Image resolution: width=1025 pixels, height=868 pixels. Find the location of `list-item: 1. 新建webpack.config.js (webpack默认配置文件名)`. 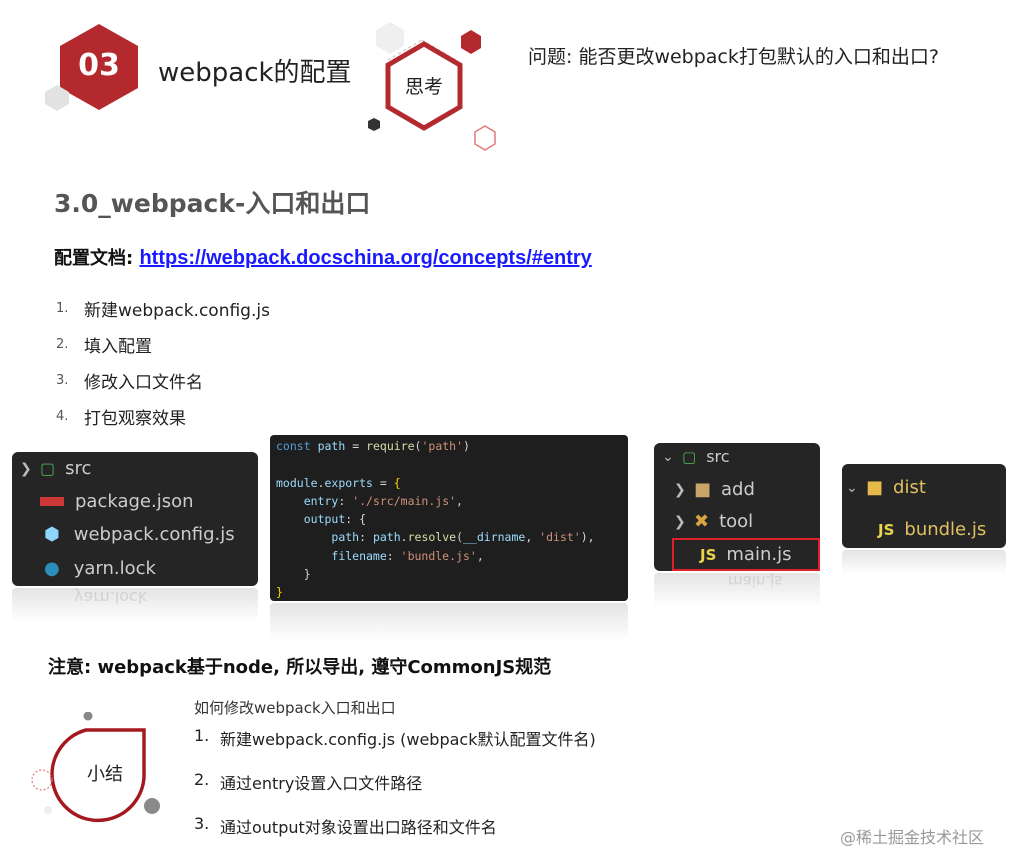

list-item: 1. 新建webpack.config.js (webpack默认配置文件名) is located at coordinates (395, 737).